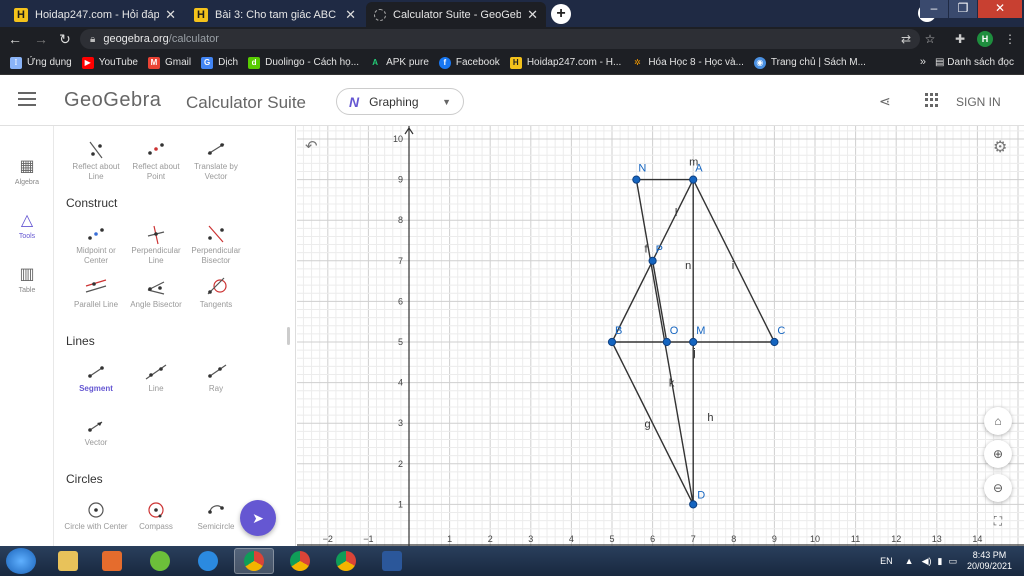  What do you see at coordinates (156, 510) in the screenshot?
I see `compass-icon` at bounding box center [156, 510].